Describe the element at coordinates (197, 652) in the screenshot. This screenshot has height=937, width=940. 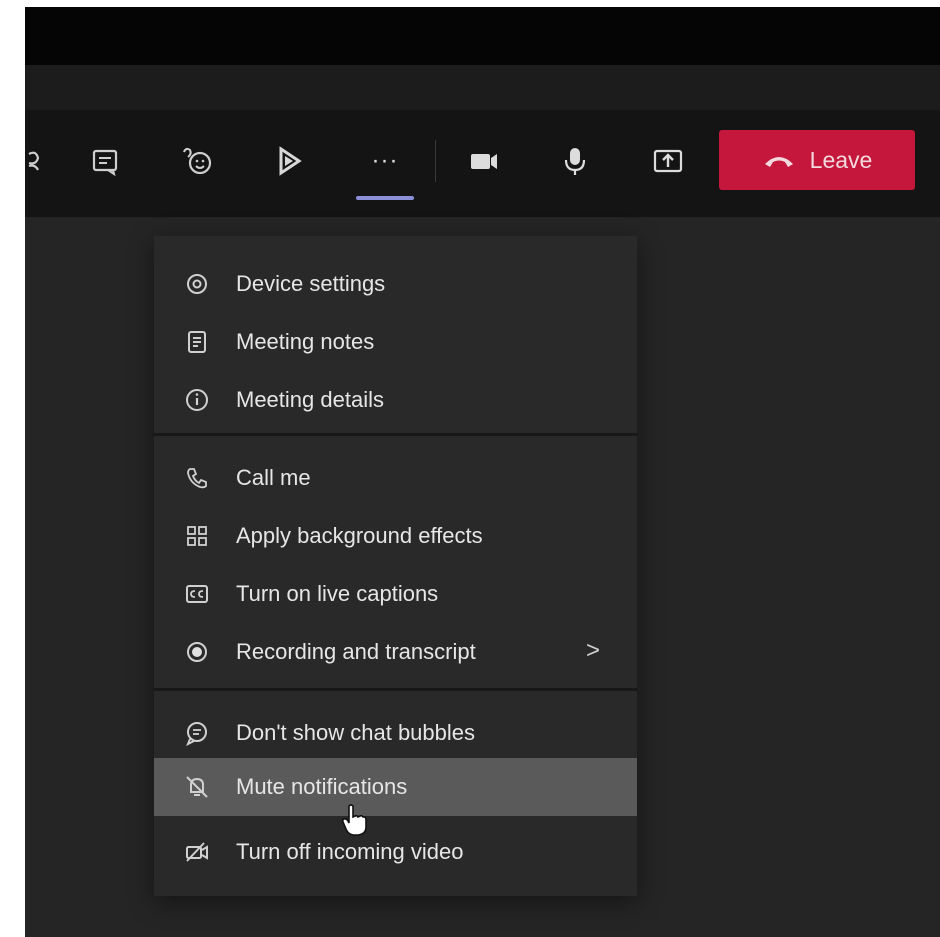
I see `record-icon` at that location.